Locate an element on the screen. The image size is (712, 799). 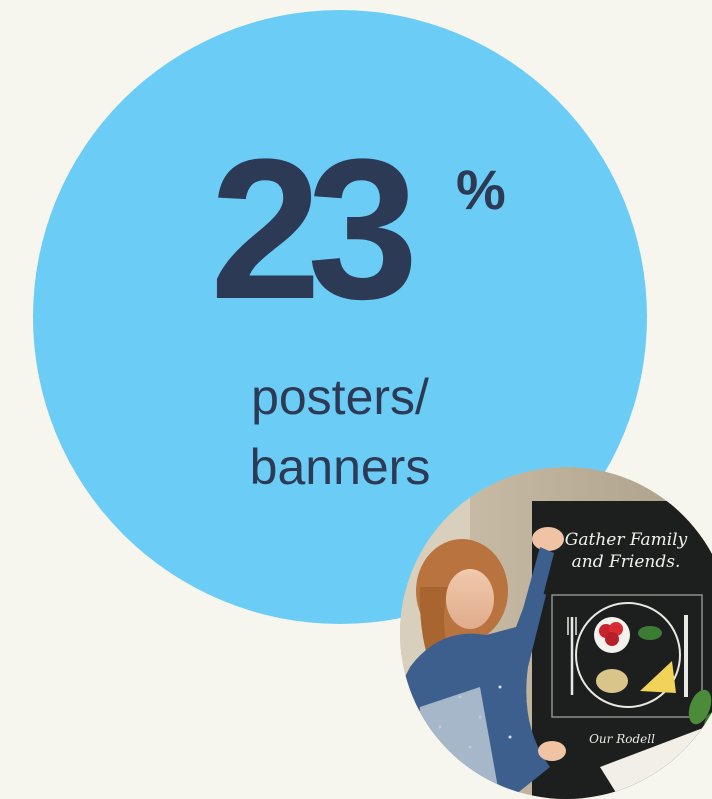
basil-leaf-icon is located at coordinates (650, 633).